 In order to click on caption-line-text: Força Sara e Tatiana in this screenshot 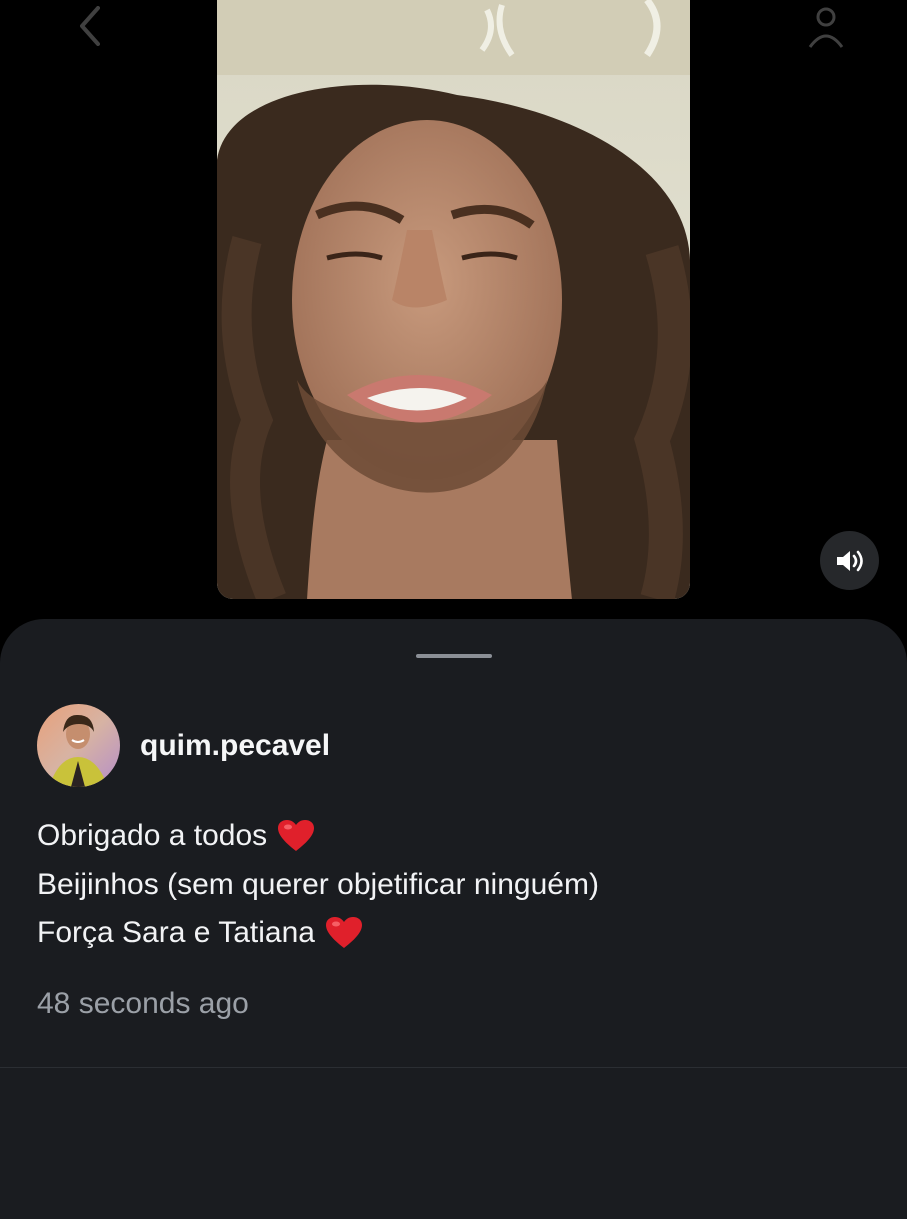, I will do `click(176, 932)`.